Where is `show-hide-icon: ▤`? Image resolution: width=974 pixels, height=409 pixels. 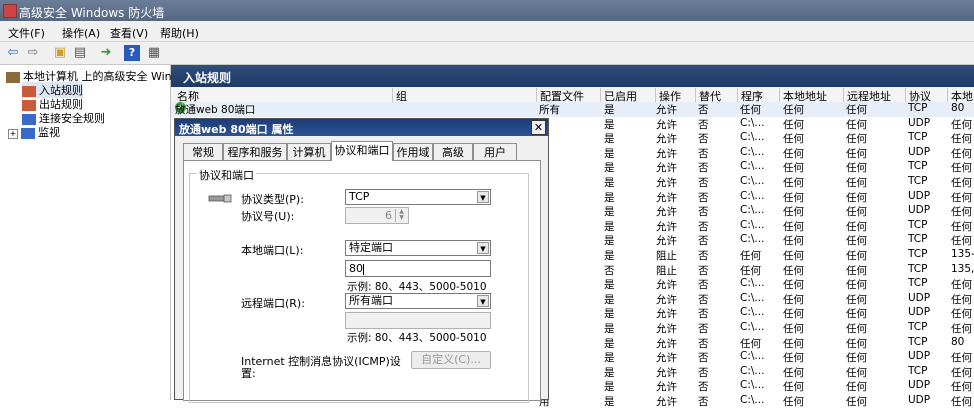 show-hide-icon: ▤ is located at coordinates (80, 53).